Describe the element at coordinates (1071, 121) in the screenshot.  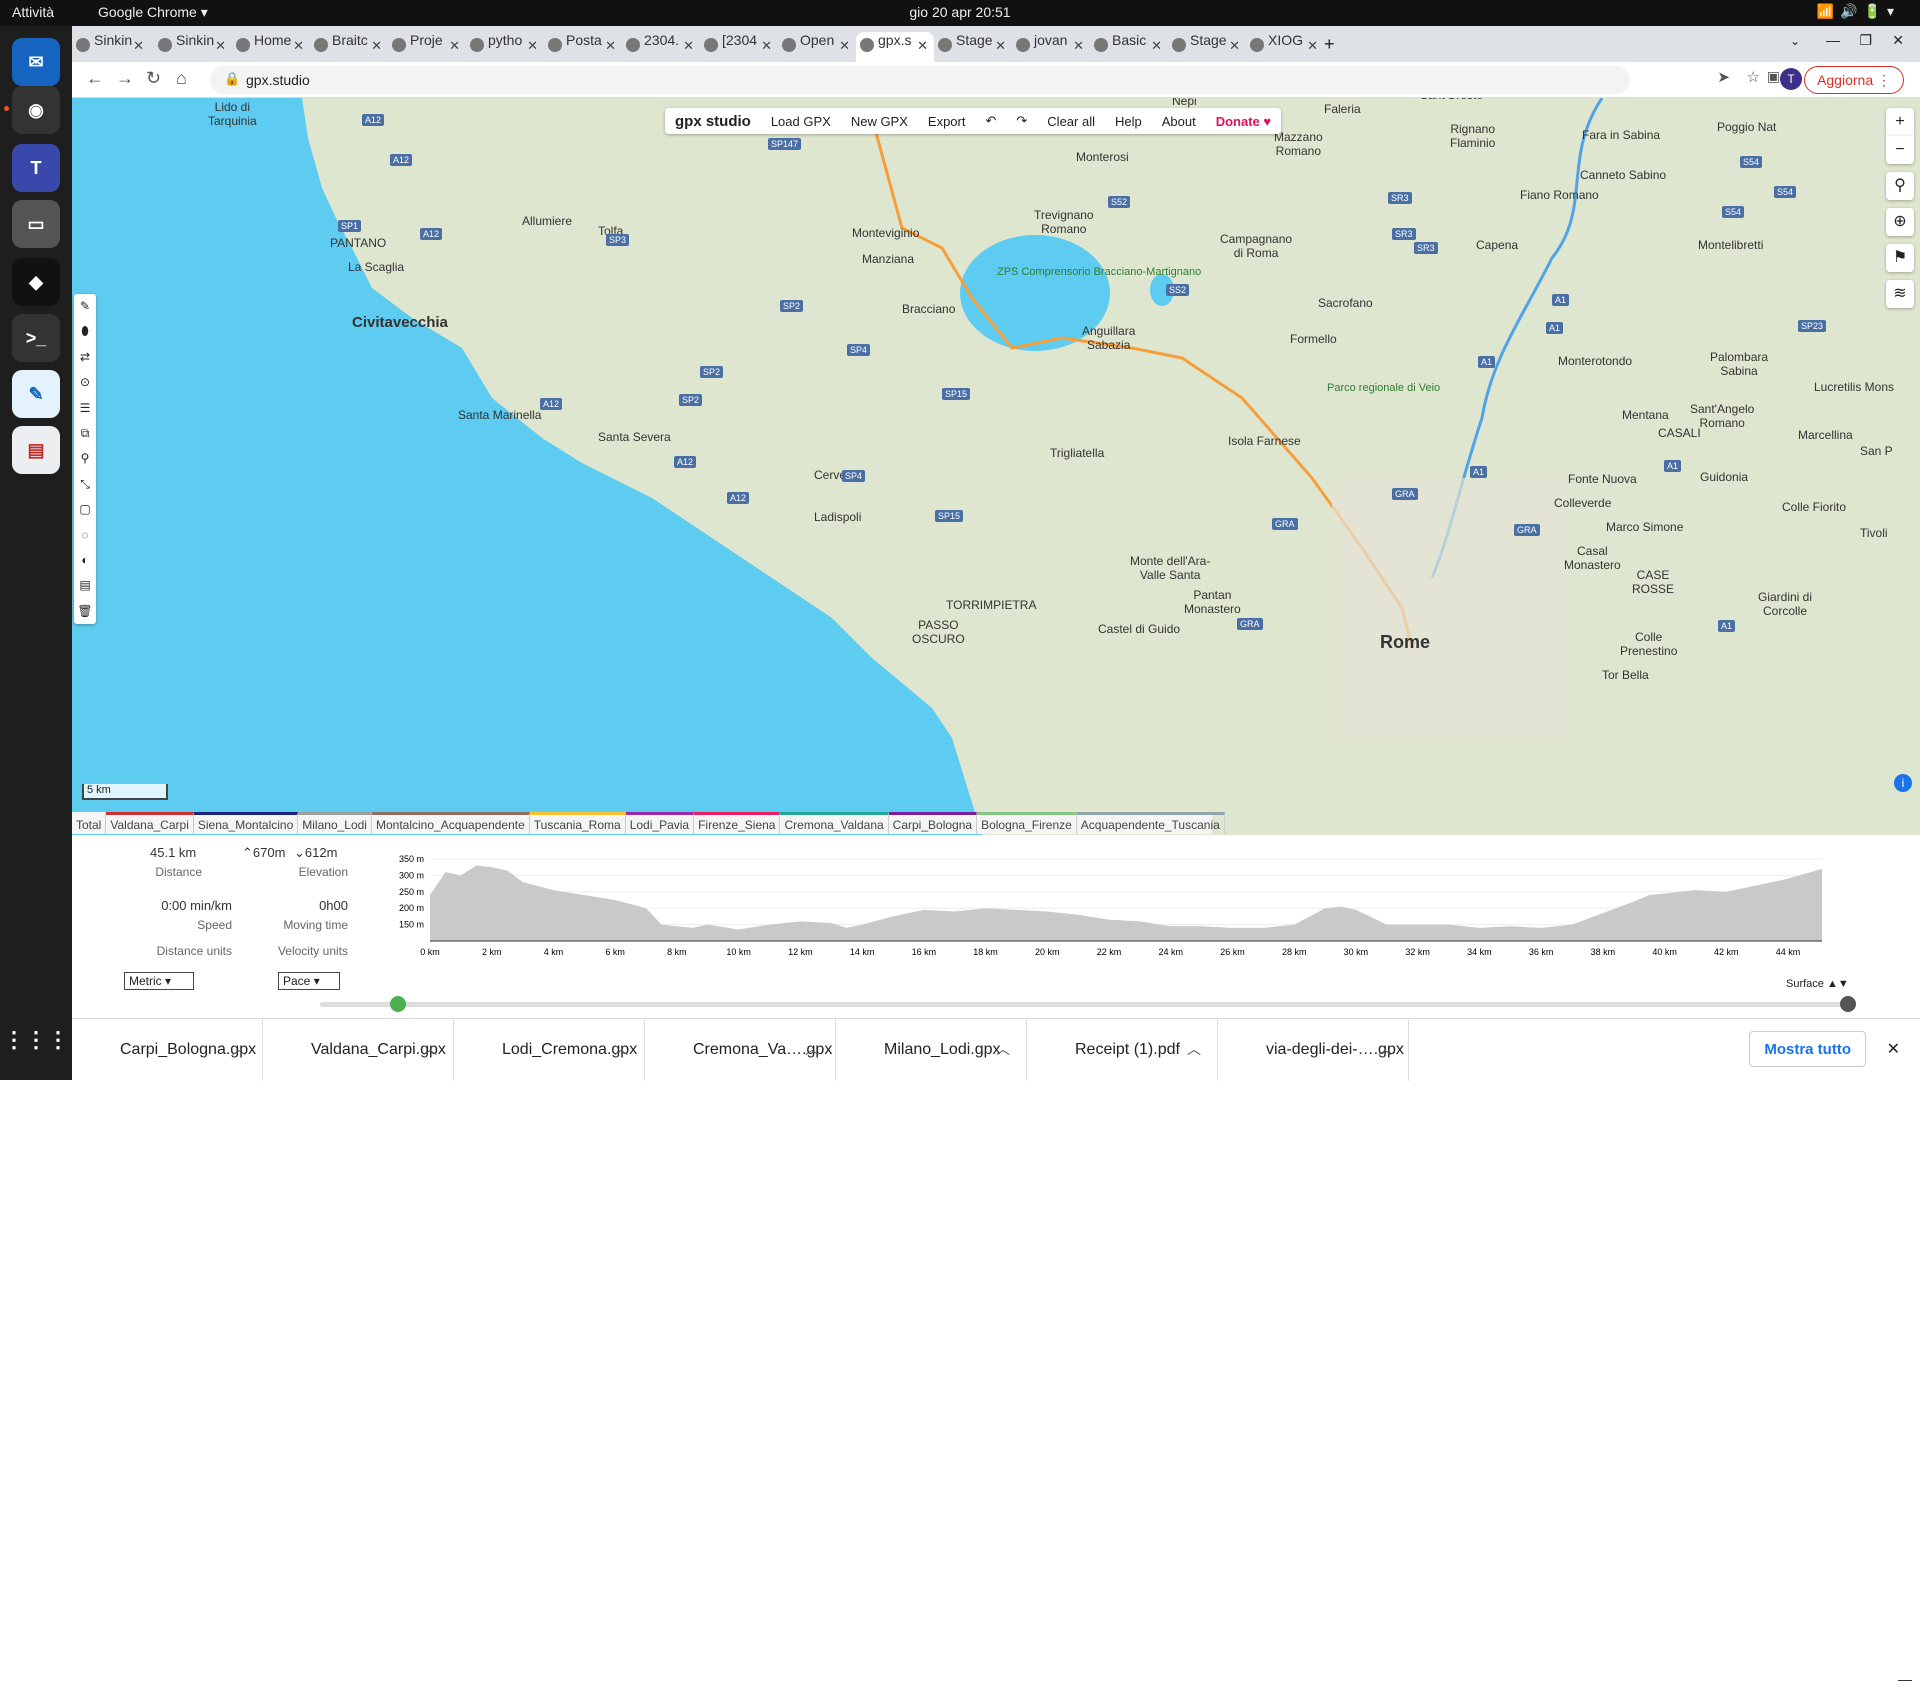
I see `clear-all-button: Clear all` at that location.